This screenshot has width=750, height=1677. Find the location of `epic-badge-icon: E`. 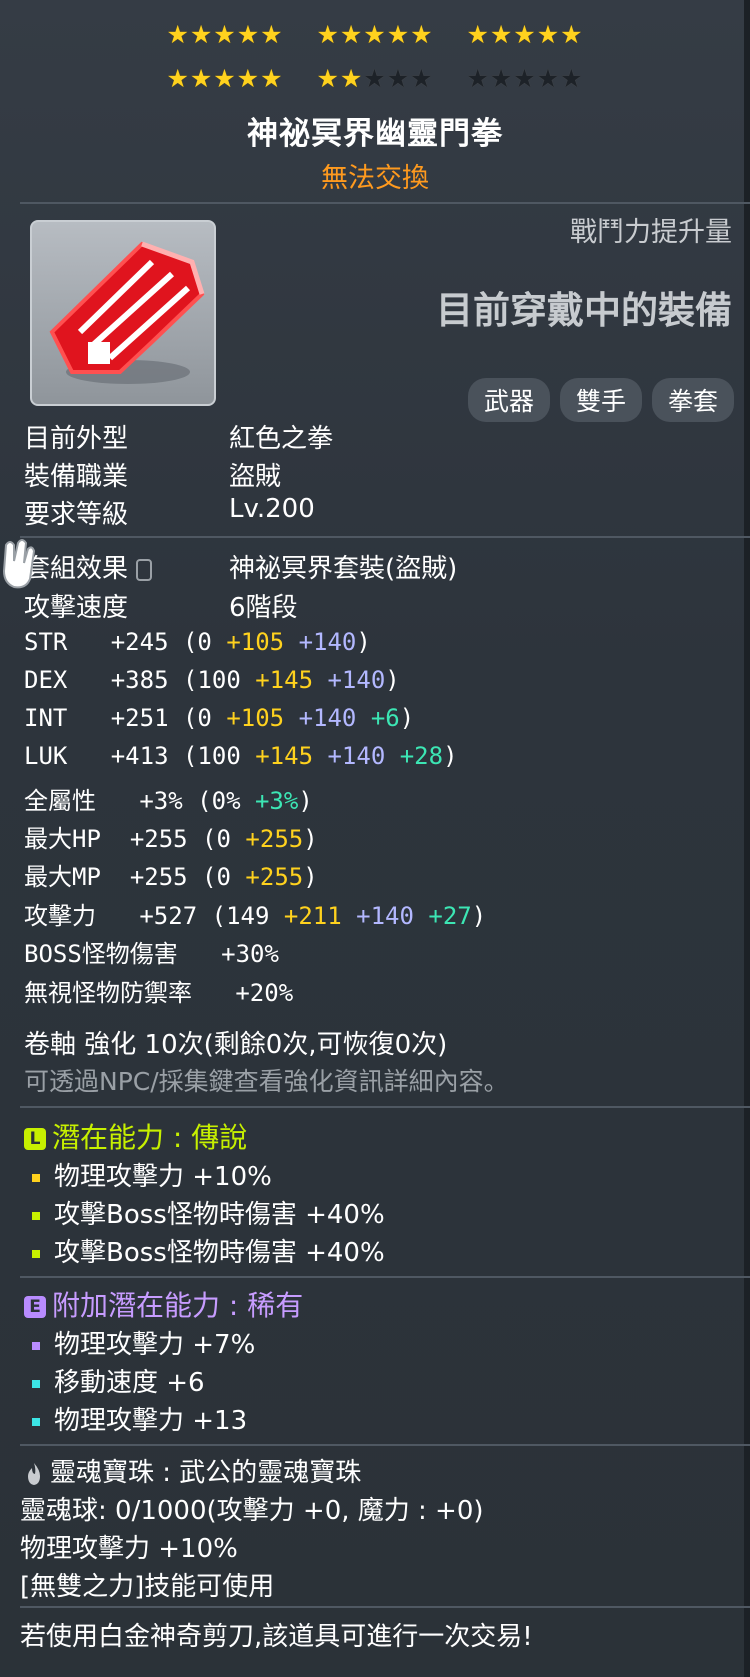

epic-badge-icon: E is located at coordinates (35, 1307).